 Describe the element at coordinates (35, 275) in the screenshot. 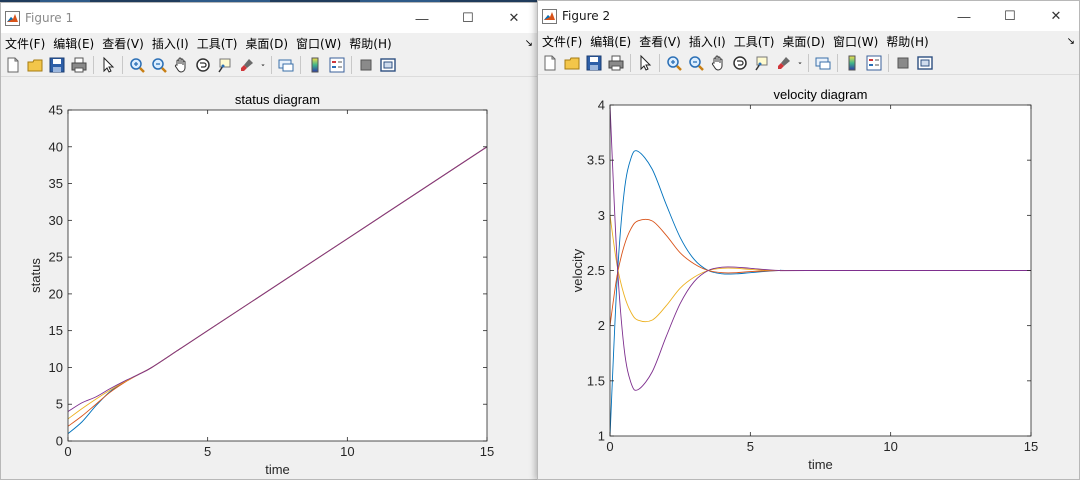

I see `y-axis-label: status` at that location.